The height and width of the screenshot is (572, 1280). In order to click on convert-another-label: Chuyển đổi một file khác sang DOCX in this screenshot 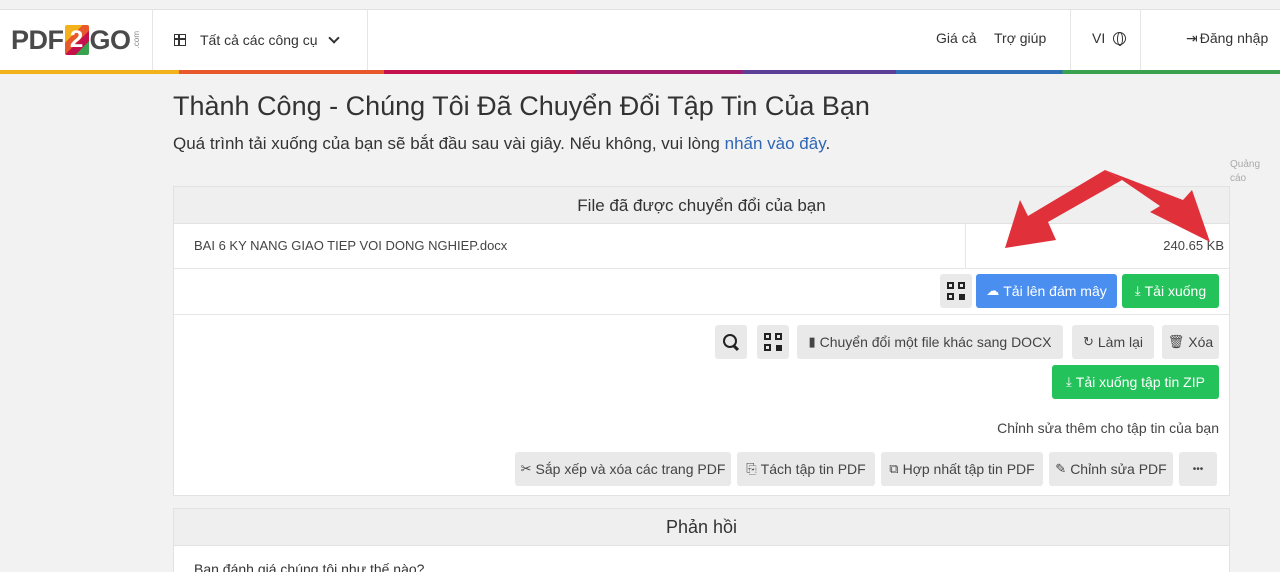, I will do `click(935, 342)`.